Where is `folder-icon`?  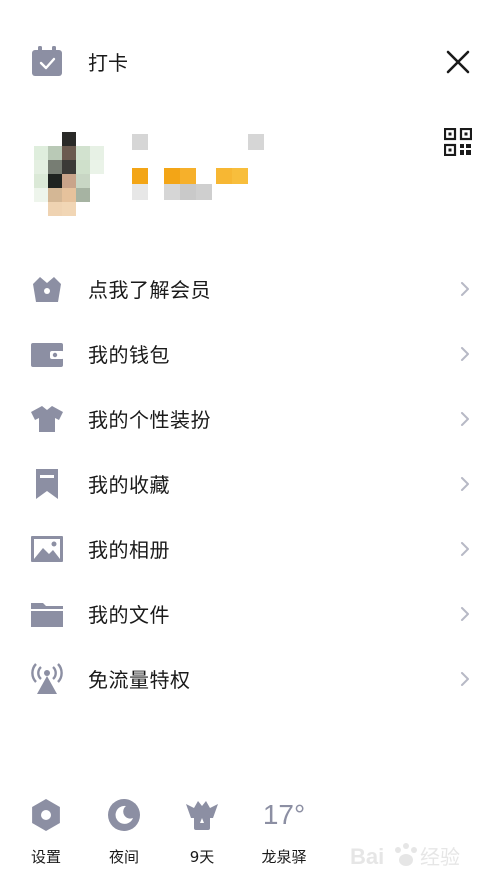
folder-icon is located at coordinates (47, 614).